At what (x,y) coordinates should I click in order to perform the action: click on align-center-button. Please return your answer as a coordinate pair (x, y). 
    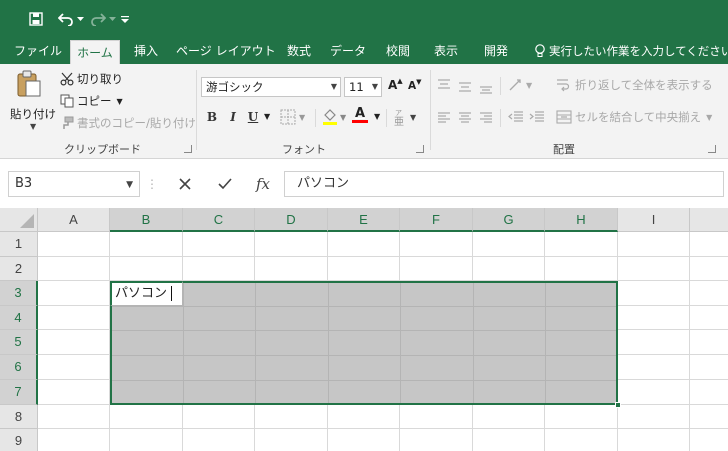
    Looking at the image, I should click on (465, 117).